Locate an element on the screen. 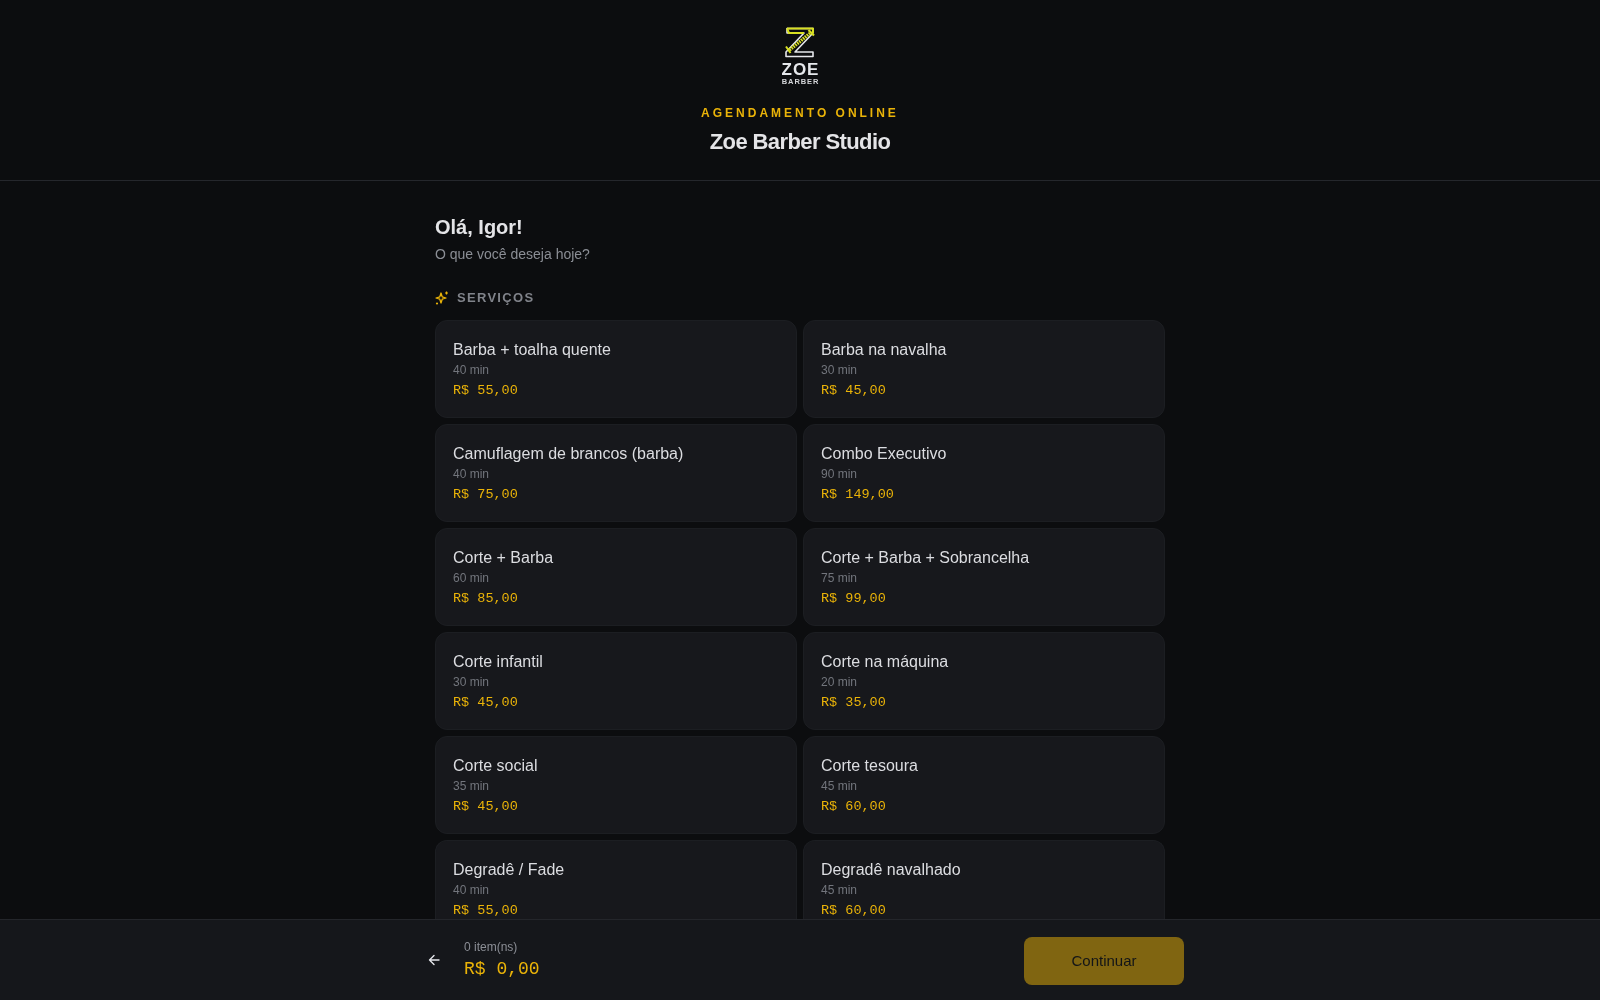 The image size is (1600, 1000). service-duration: 20 min is located at coordinates (839, 682).